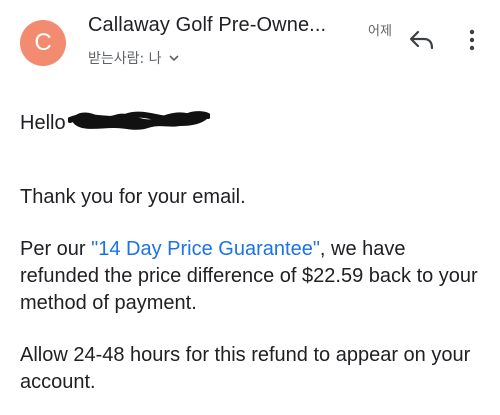 This screenshot has width=500, height=415. I want to click on redacted-name-scribble, so click(139, 120).